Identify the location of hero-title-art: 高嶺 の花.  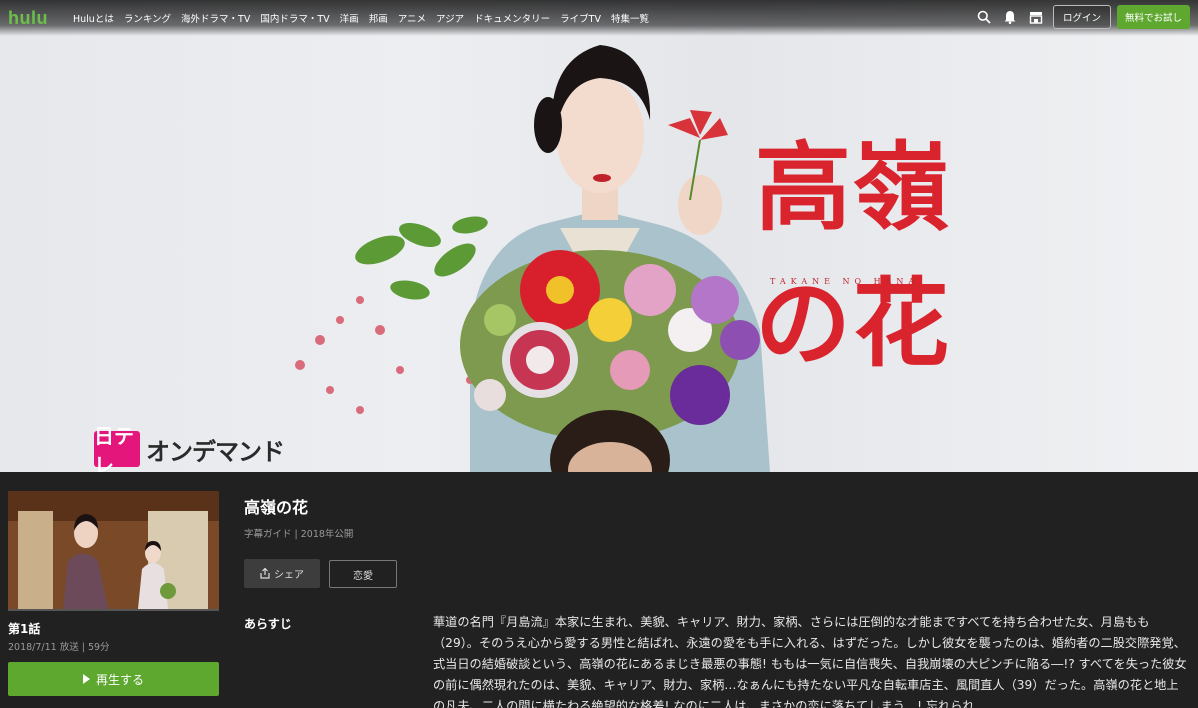
(870, 256).